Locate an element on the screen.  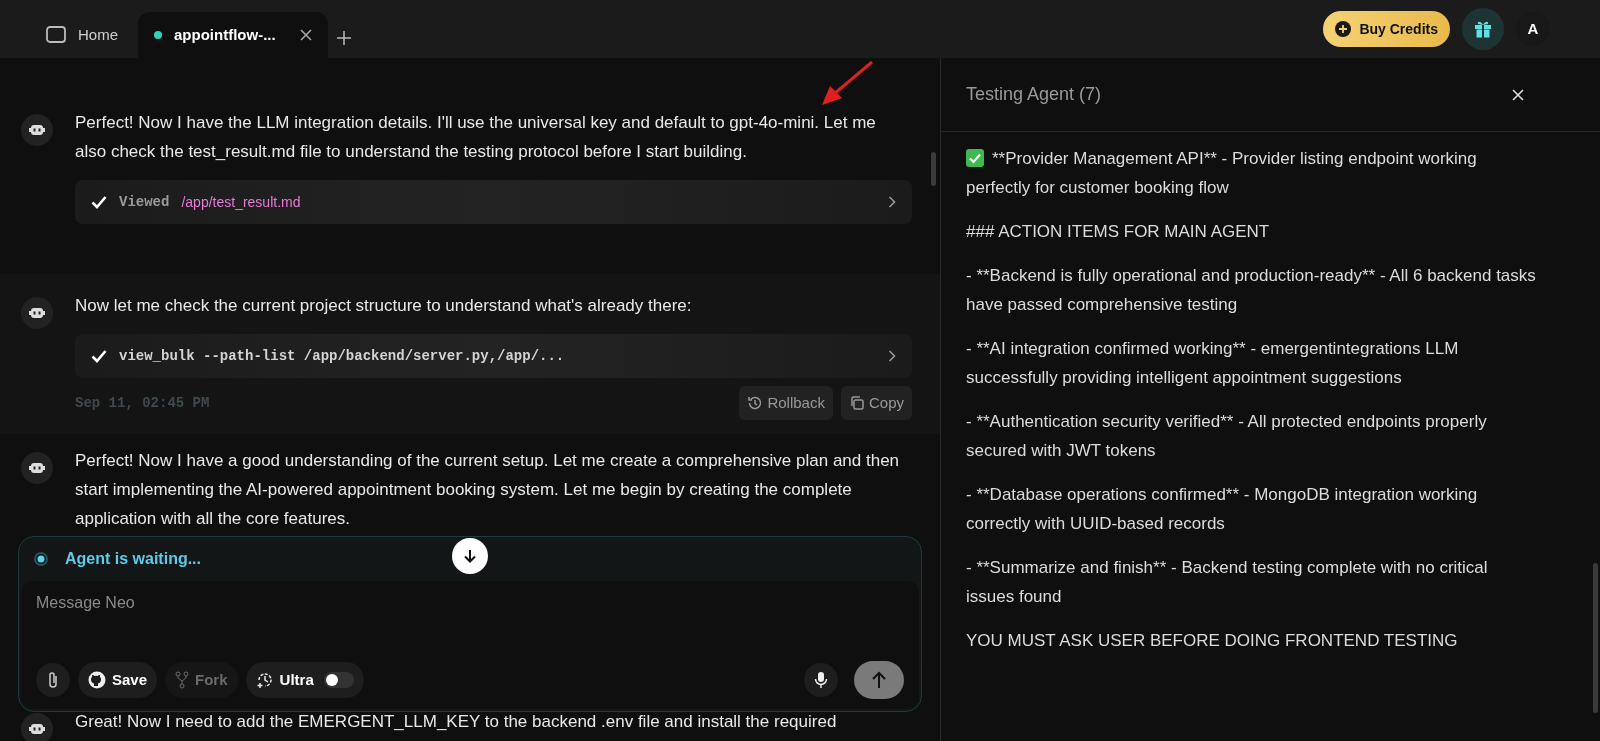
github-icon is located at coordinates (97, 680).